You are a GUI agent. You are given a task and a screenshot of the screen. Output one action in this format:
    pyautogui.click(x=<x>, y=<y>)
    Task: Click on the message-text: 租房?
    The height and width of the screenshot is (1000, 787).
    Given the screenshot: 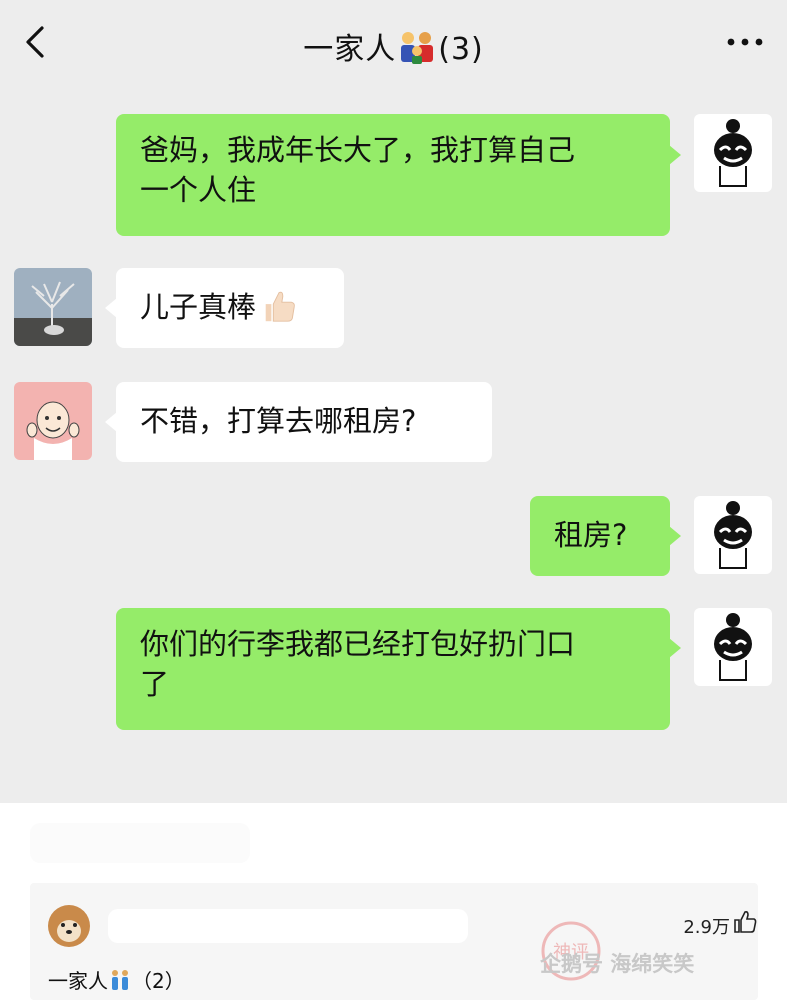 What is the action you would take?
    pyautogui.click(x=591, y=535)
    